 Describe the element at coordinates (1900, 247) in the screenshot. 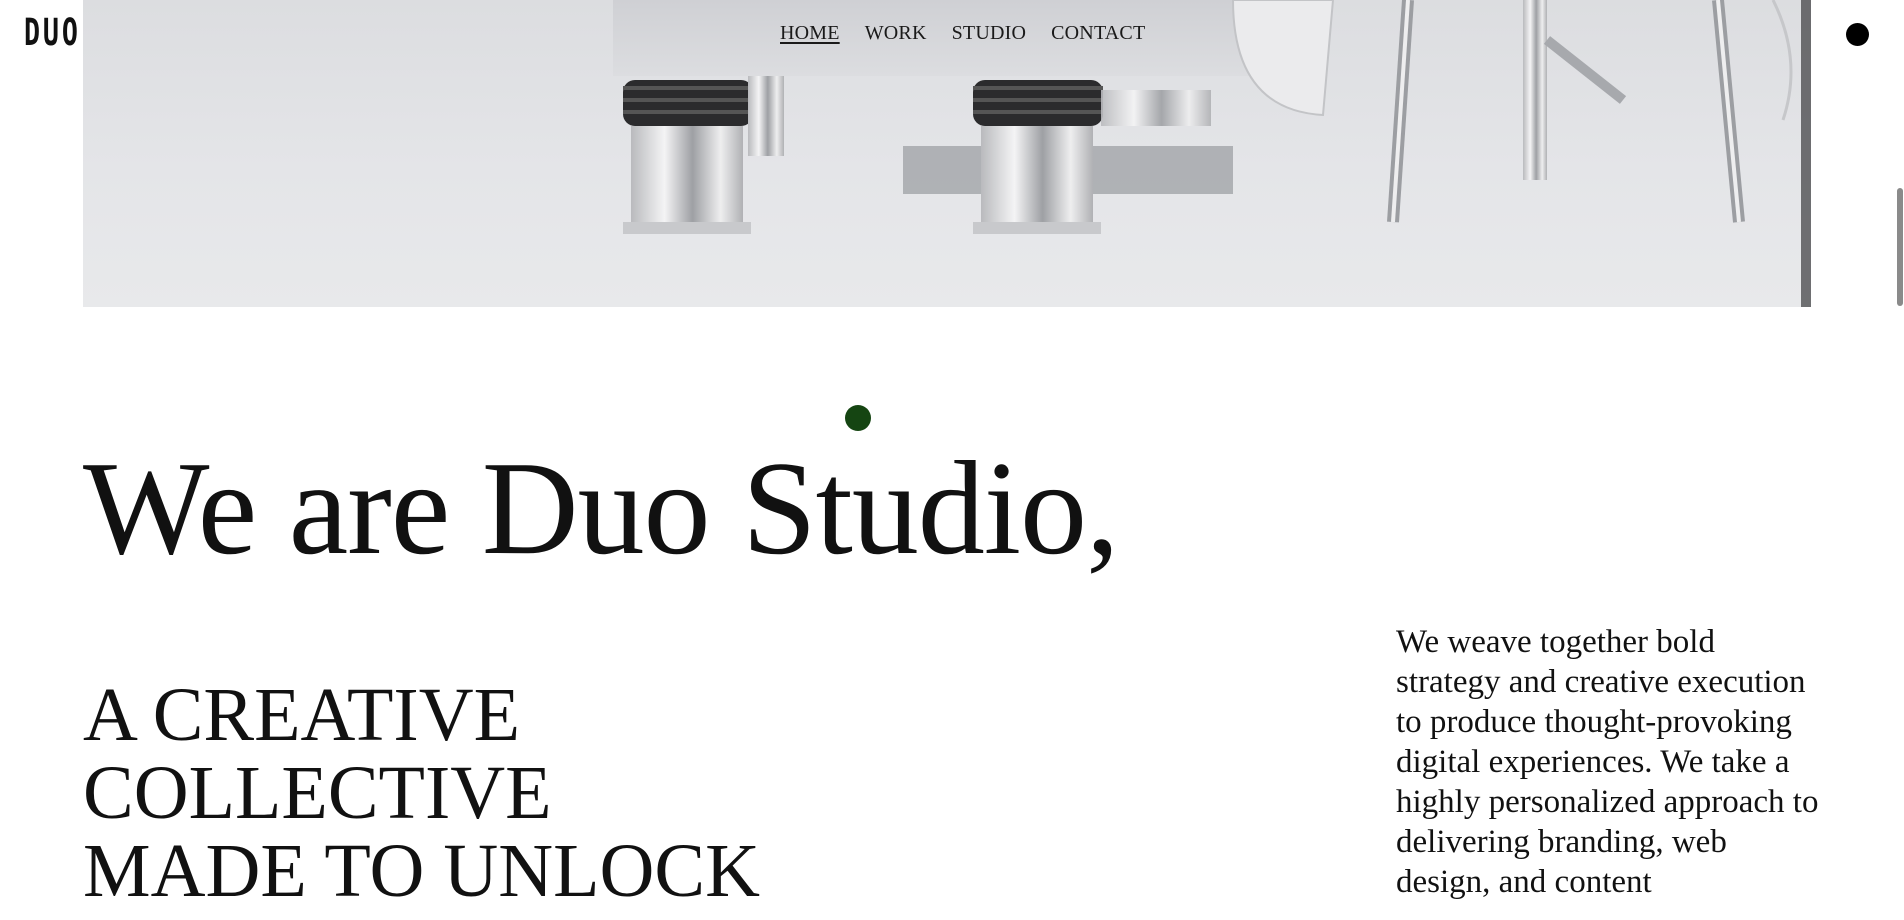

I see `scrollbar-thumb` at that location.